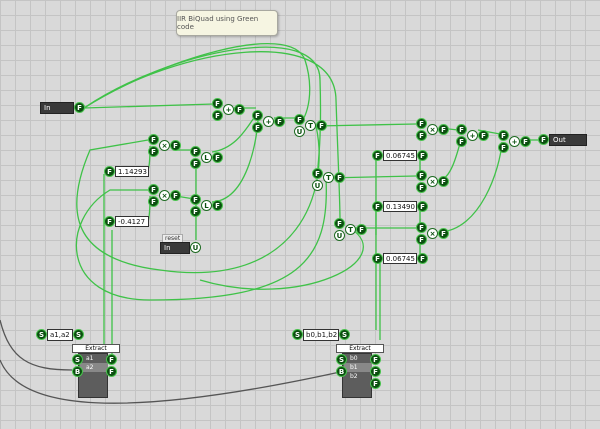  What do you see at coordinates (132, 221) in the screenshot?
I see `coefficient-a2-field: -0.4127` at bounding box center [132, 221].